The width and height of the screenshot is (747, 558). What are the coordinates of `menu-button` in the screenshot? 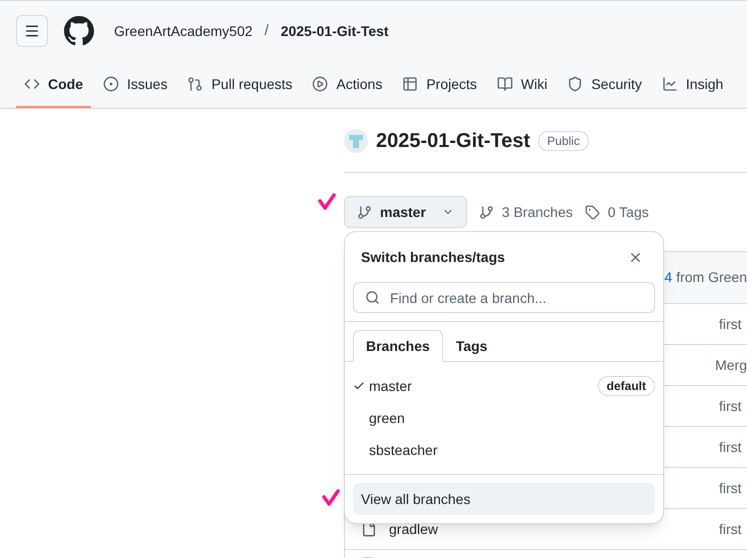 It's located at (32, 31).